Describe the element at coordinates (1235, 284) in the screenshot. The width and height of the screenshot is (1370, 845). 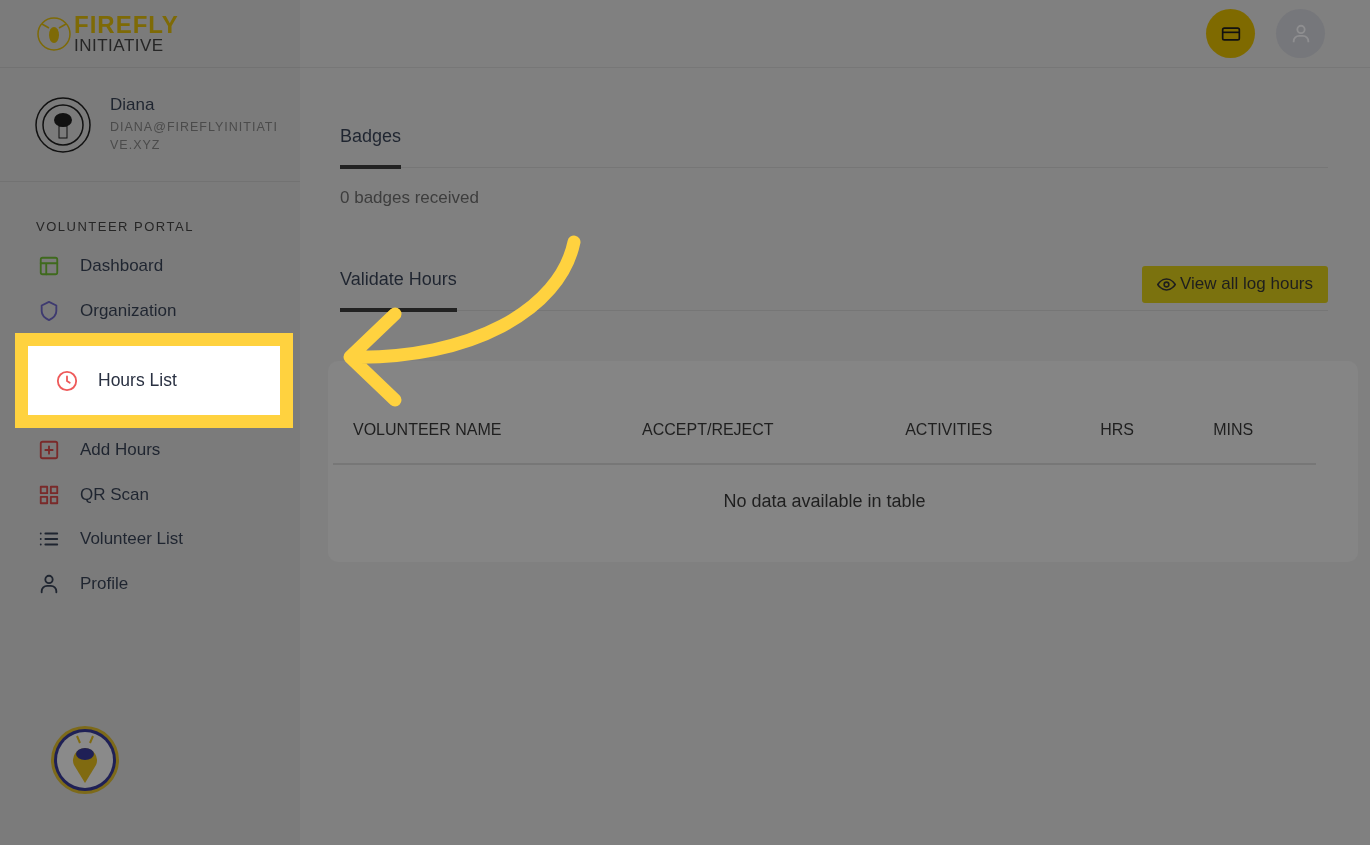
I see `view-log-hours-button: View all log hours` at that location.